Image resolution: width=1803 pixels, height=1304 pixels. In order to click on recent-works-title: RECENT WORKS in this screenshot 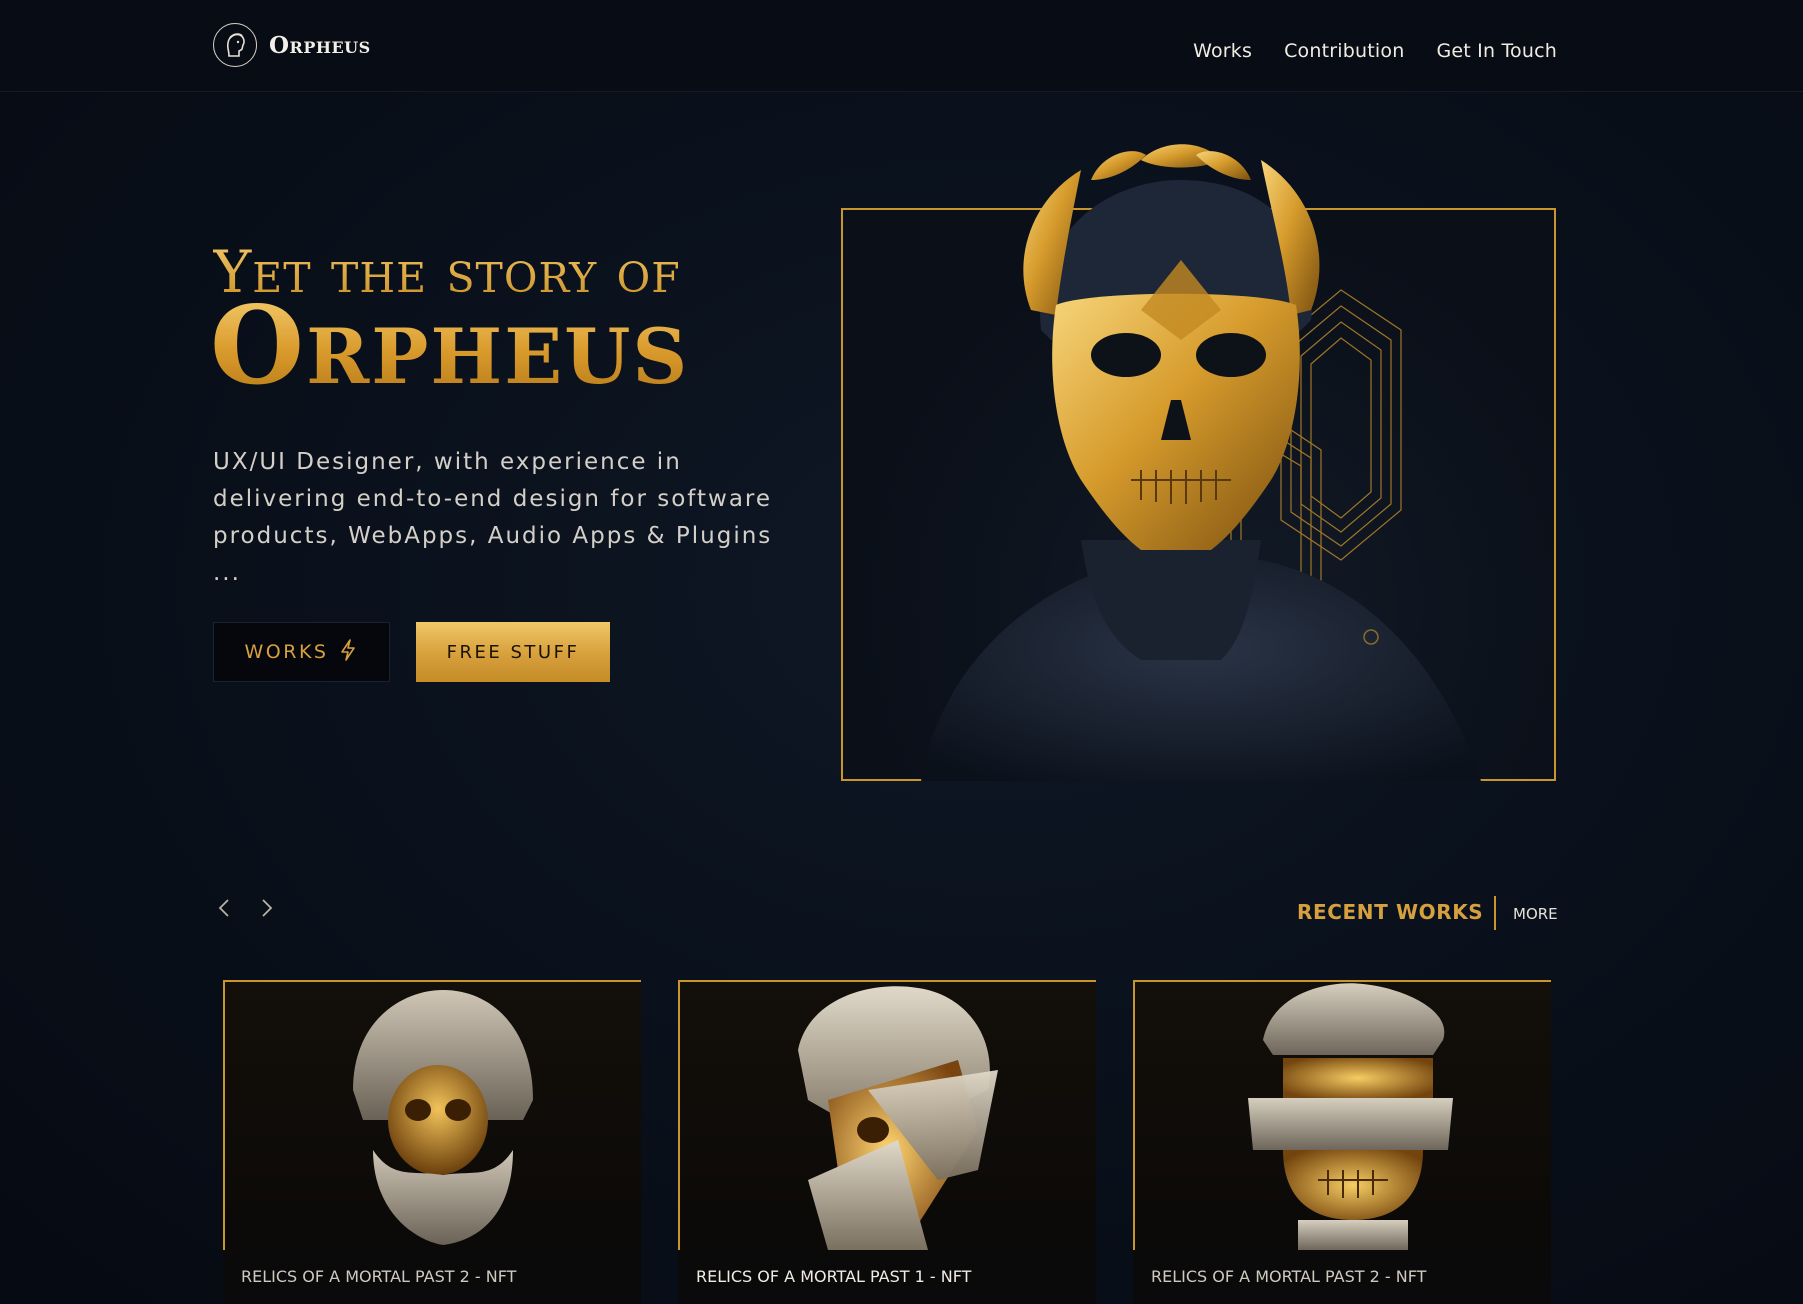, I will do `click(1390, 912)`.